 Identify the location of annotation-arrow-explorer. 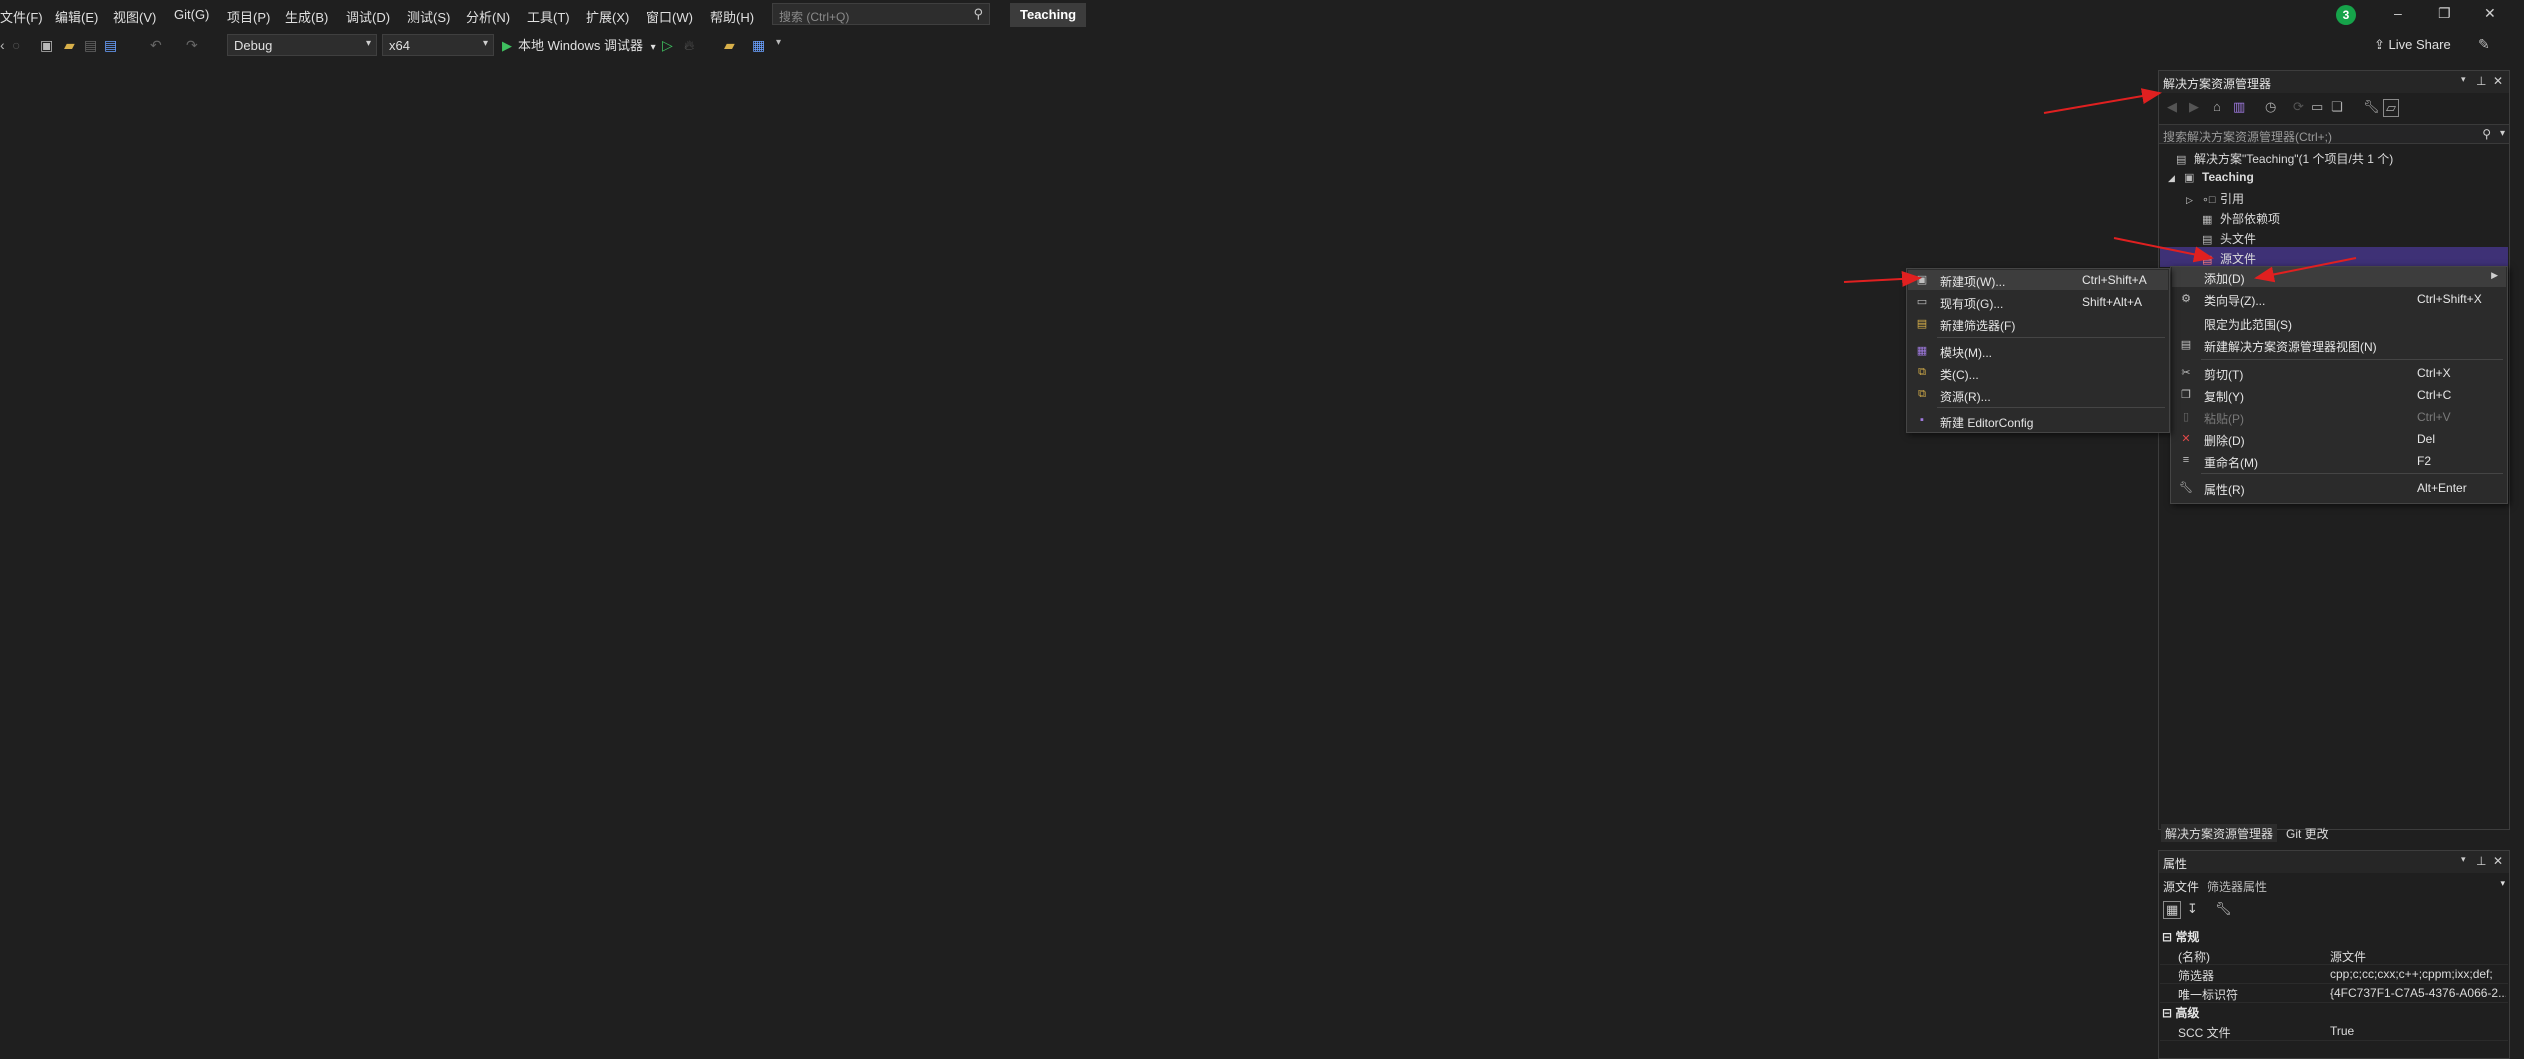
(2102, 101).